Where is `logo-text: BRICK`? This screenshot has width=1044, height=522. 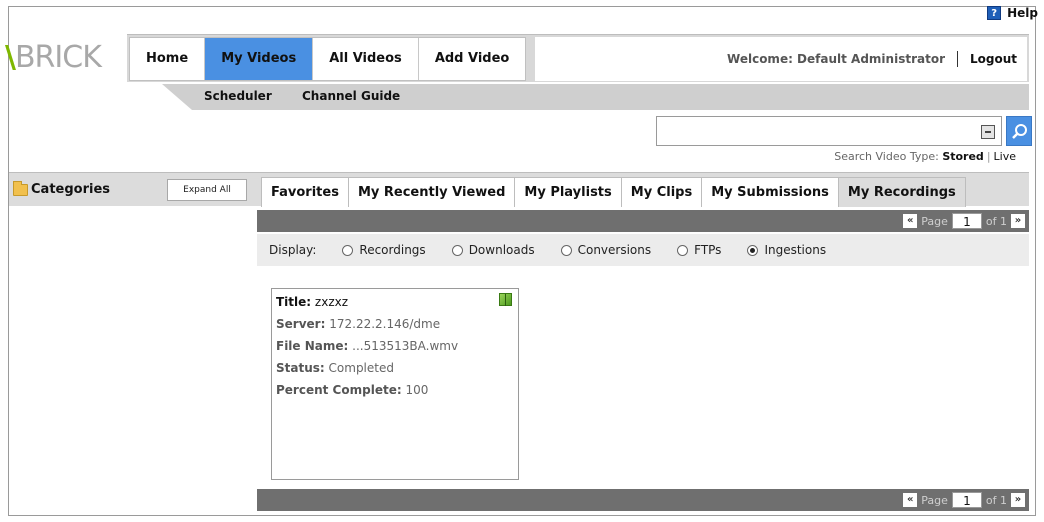
logo-text: BRICK is located at coordinates (58, 57).